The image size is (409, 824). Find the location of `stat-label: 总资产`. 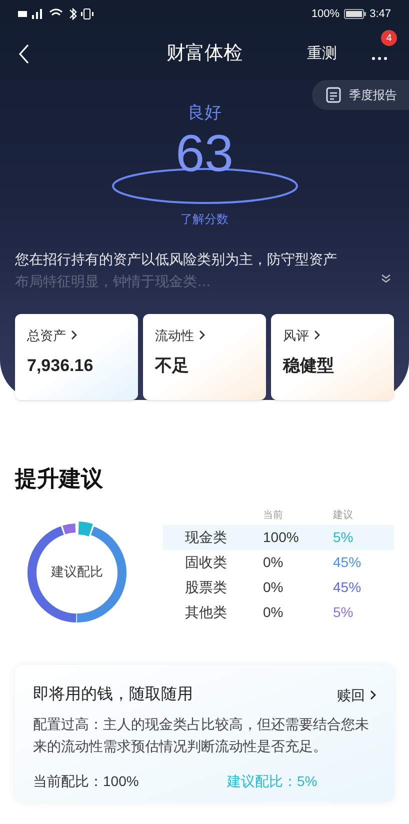

stat-label: 总资产 is located at coordinates (46, 335).